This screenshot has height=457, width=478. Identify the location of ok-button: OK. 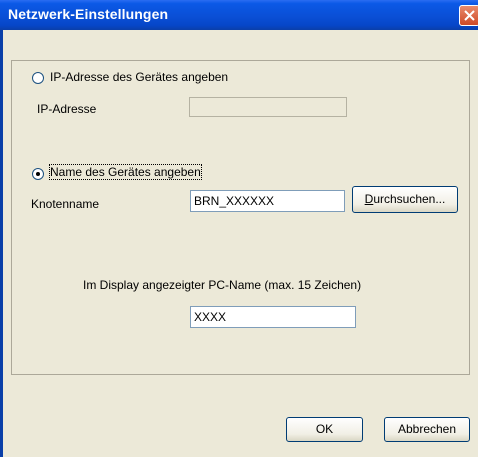
(324, 429).